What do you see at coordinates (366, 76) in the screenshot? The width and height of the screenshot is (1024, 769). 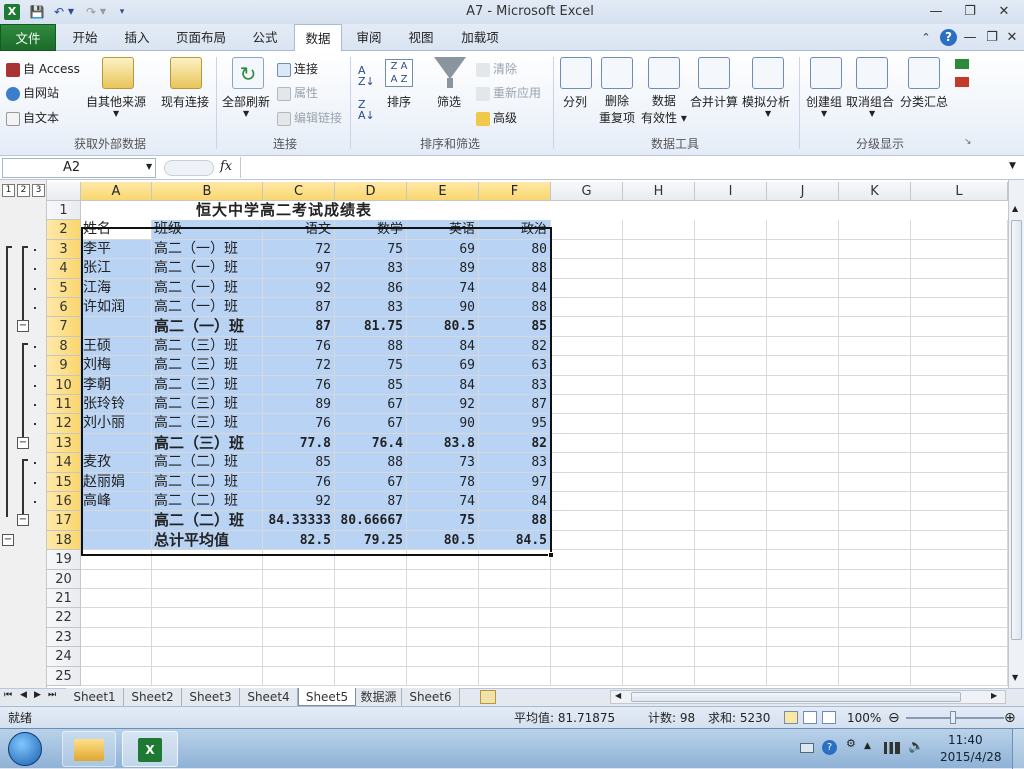 I see `sort-az-icon: A Z↓` at bounding box center [366, 76].